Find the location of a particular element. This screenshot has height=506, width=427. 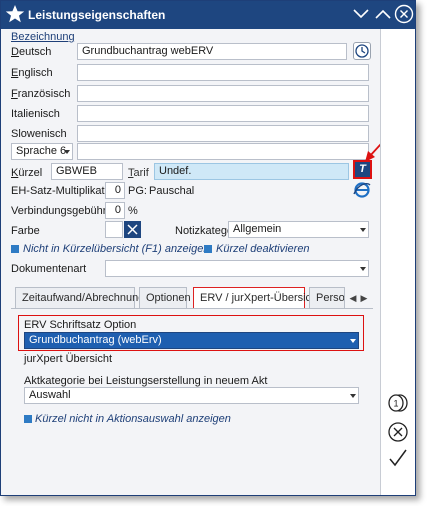

italienisch-field is located at coordinates (223, 113).